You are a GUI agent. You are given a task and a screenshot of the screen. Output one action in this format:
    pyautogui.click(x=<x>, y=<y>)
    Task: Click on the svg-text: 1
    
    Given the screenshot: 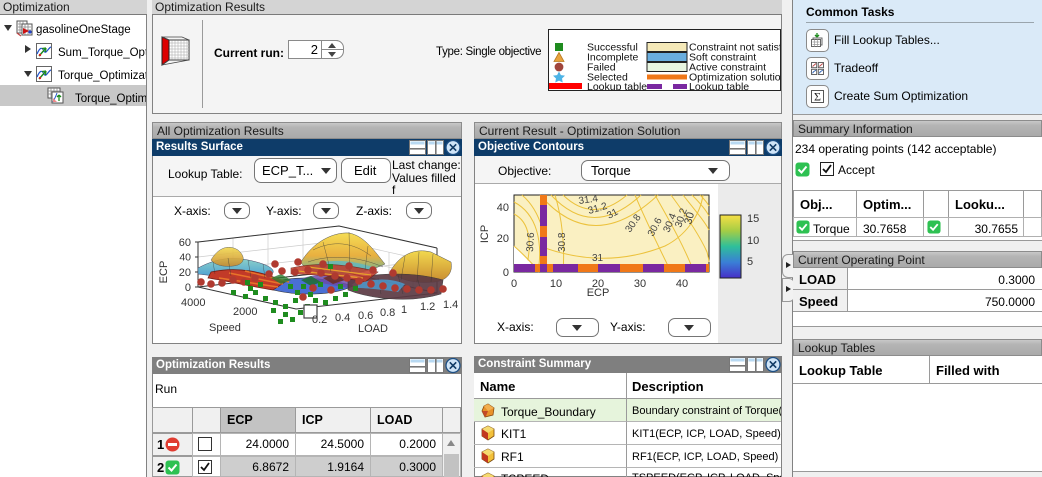 What is the action you would take?
    pyautogui.click(x=404, y=310)
    